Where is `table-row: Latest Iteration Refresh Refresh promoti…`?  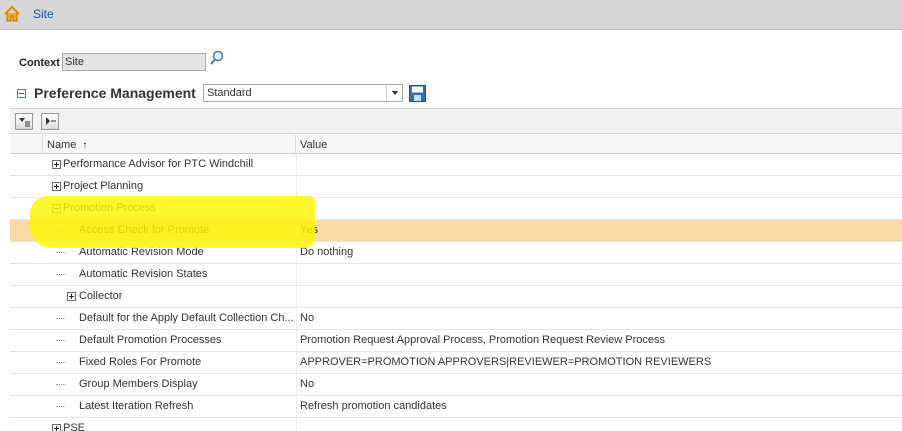
table-row: Latest Iteration Refresh Refresh promoti… is located at coordinates (456, 407).